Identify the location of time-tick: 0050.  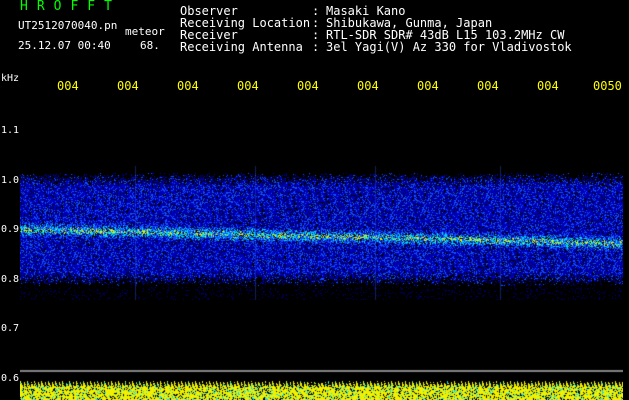
(607, 86).